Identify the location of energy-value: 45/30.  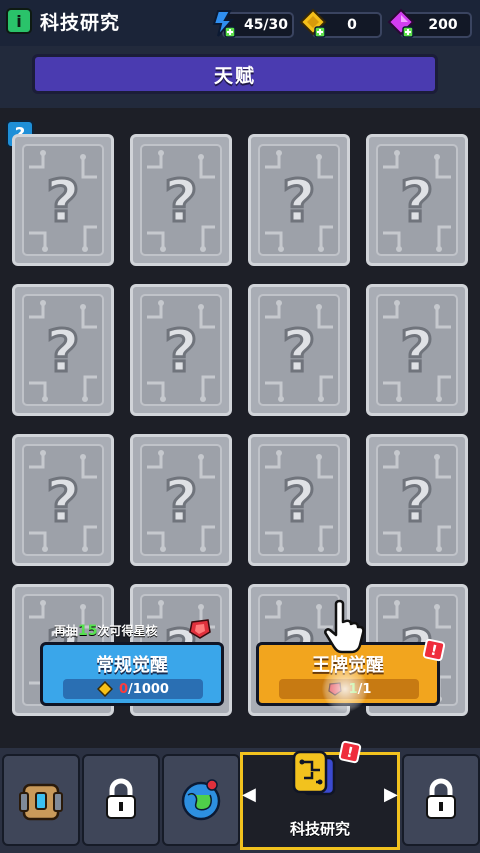
(266, 25).